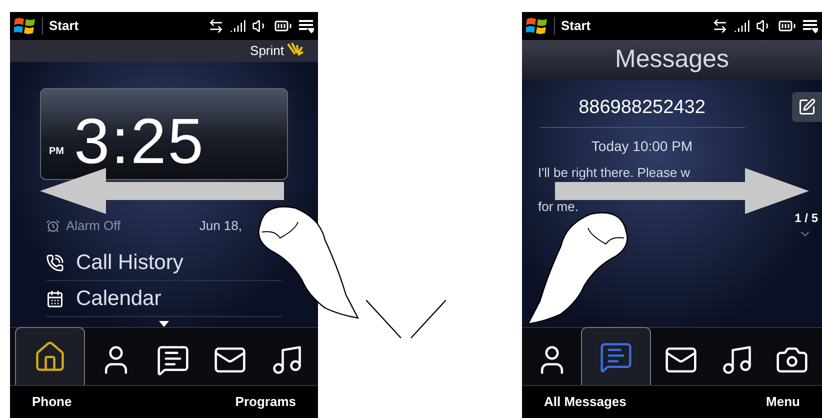 The height and width of the screenshot is (418, 822). What do you see at coordinates (614, 172) in the screenshot?
I see `message-line: I'll be right there. Please w` at bounding box center [614, 172].